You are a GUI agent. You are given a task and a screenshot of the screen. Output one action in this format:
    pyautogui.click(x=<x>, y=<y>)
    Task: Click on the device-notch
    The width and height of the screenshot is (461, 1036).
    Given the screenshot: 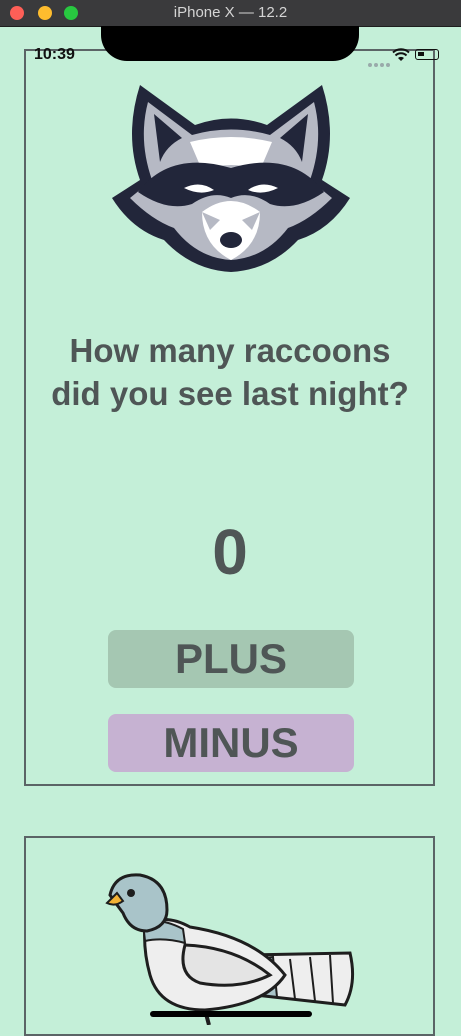 What is the action you would take?
    pyautogui.click(x=230, y=43)
    